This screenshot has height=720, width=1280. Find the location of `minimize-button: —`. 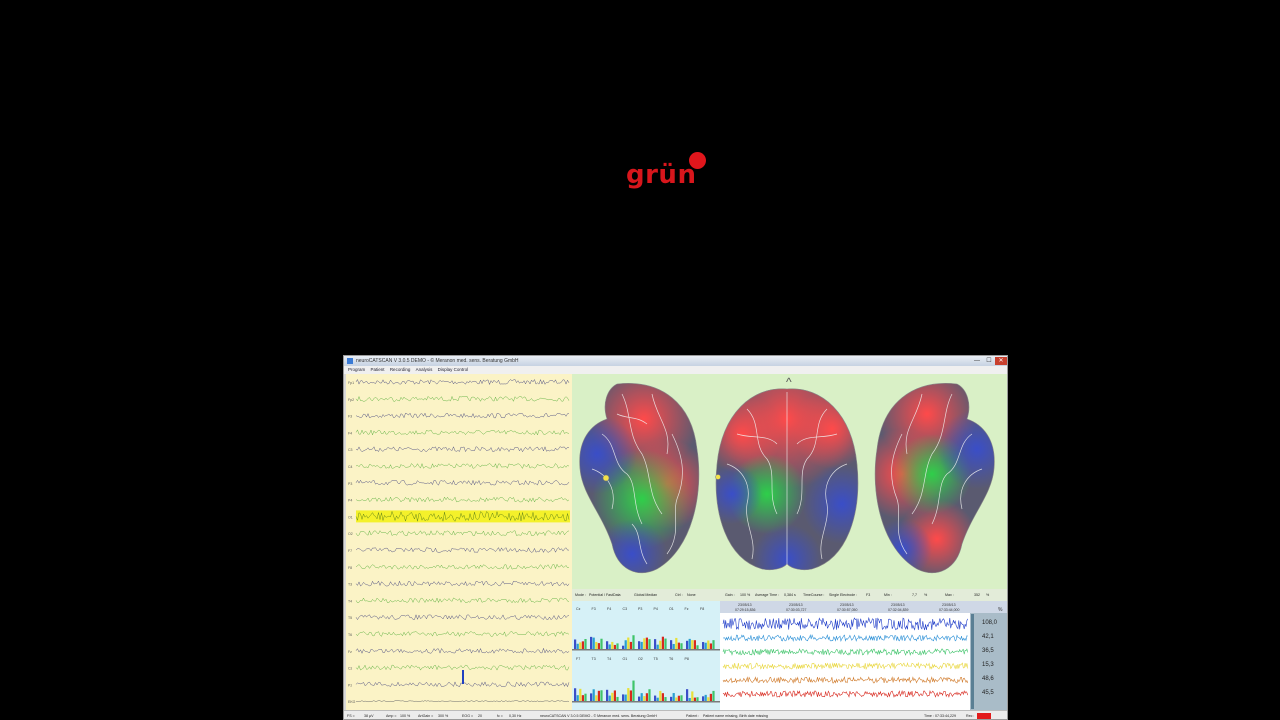

minimize-button: — is located at coordinates (977, 361).